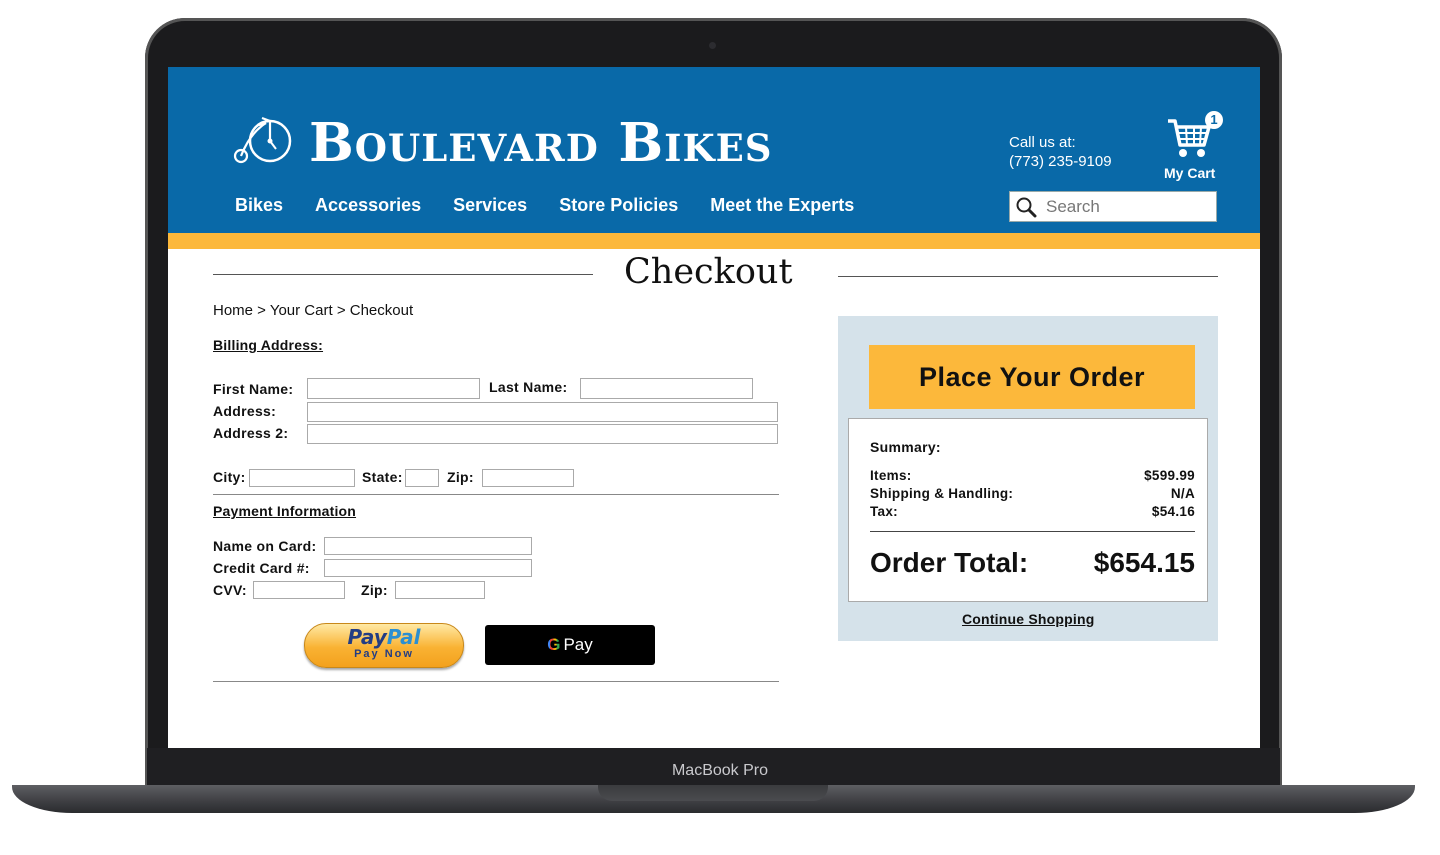  What do you see at coordinates (782, 205) in the screenshot?
I see `nav-meet-the-experts: Meet the Experts` at bounding box center [782, 205].